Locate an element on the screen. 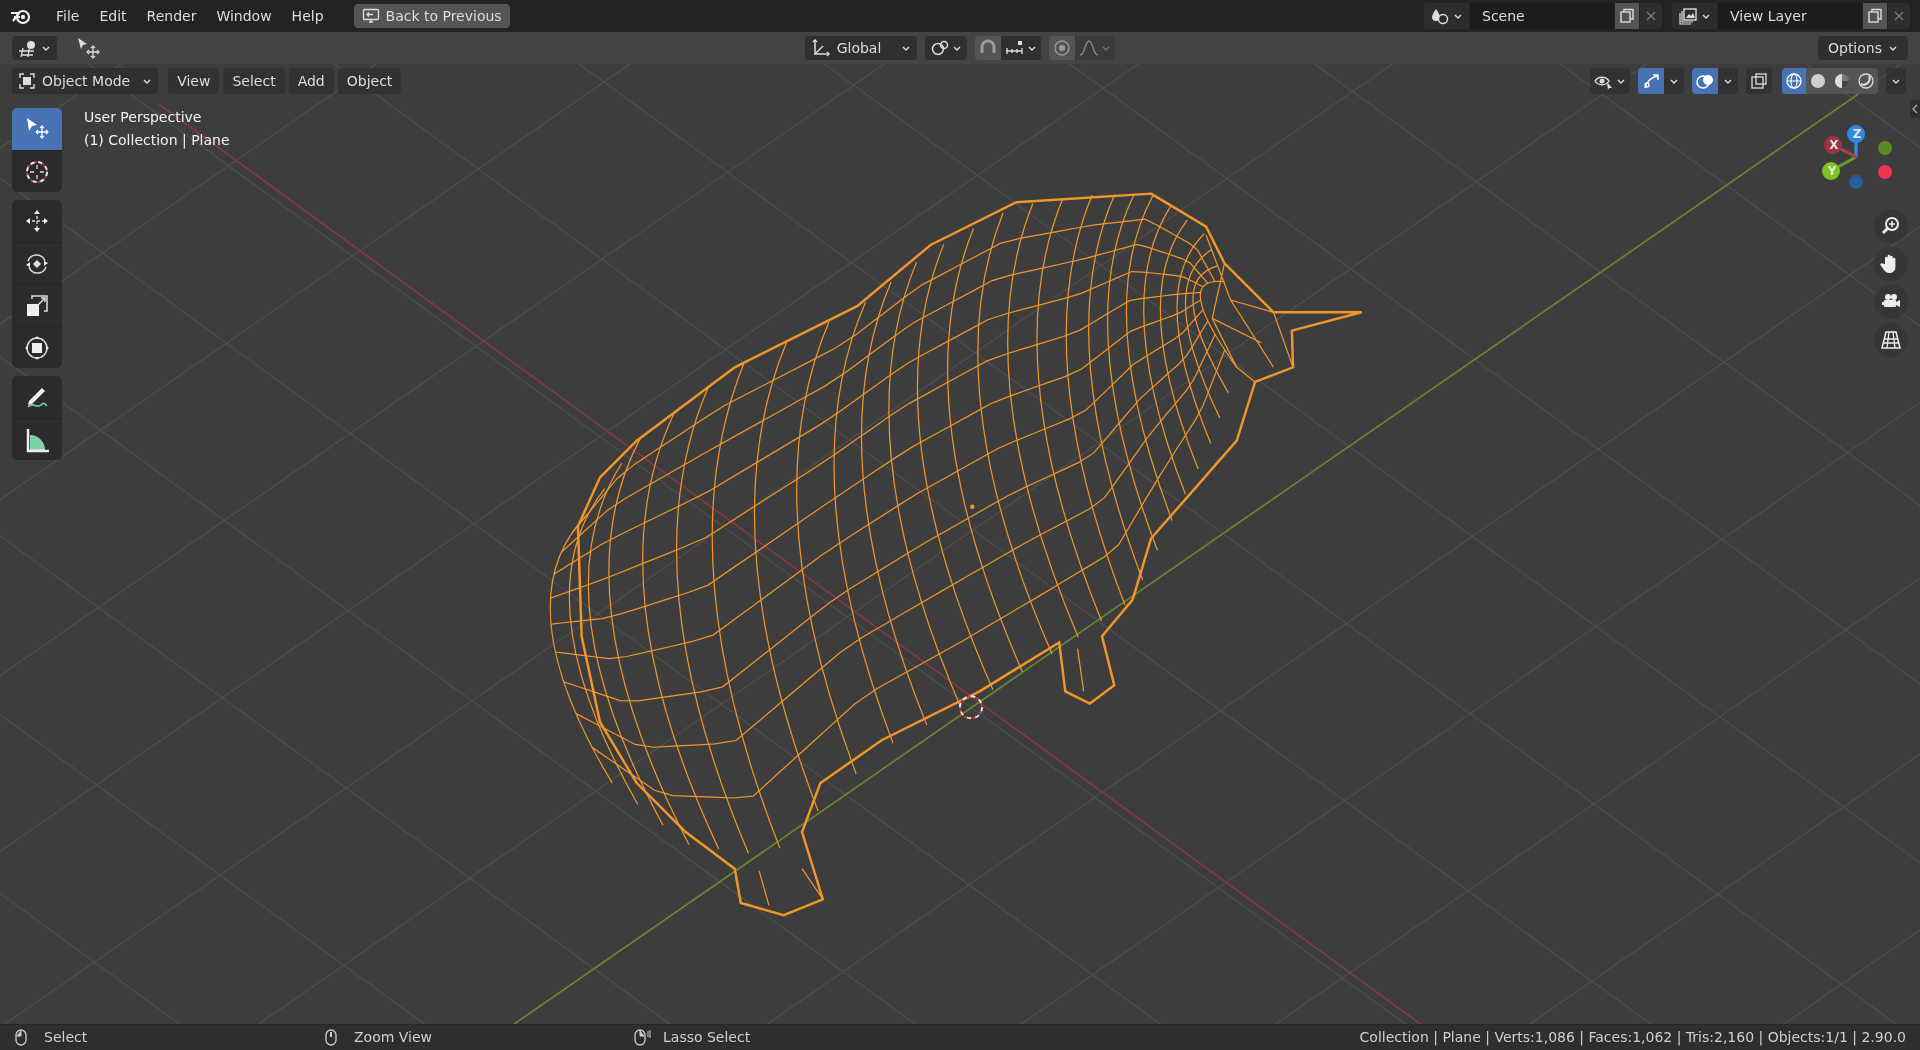  increment-icon is located at coordinates (1015, 48).